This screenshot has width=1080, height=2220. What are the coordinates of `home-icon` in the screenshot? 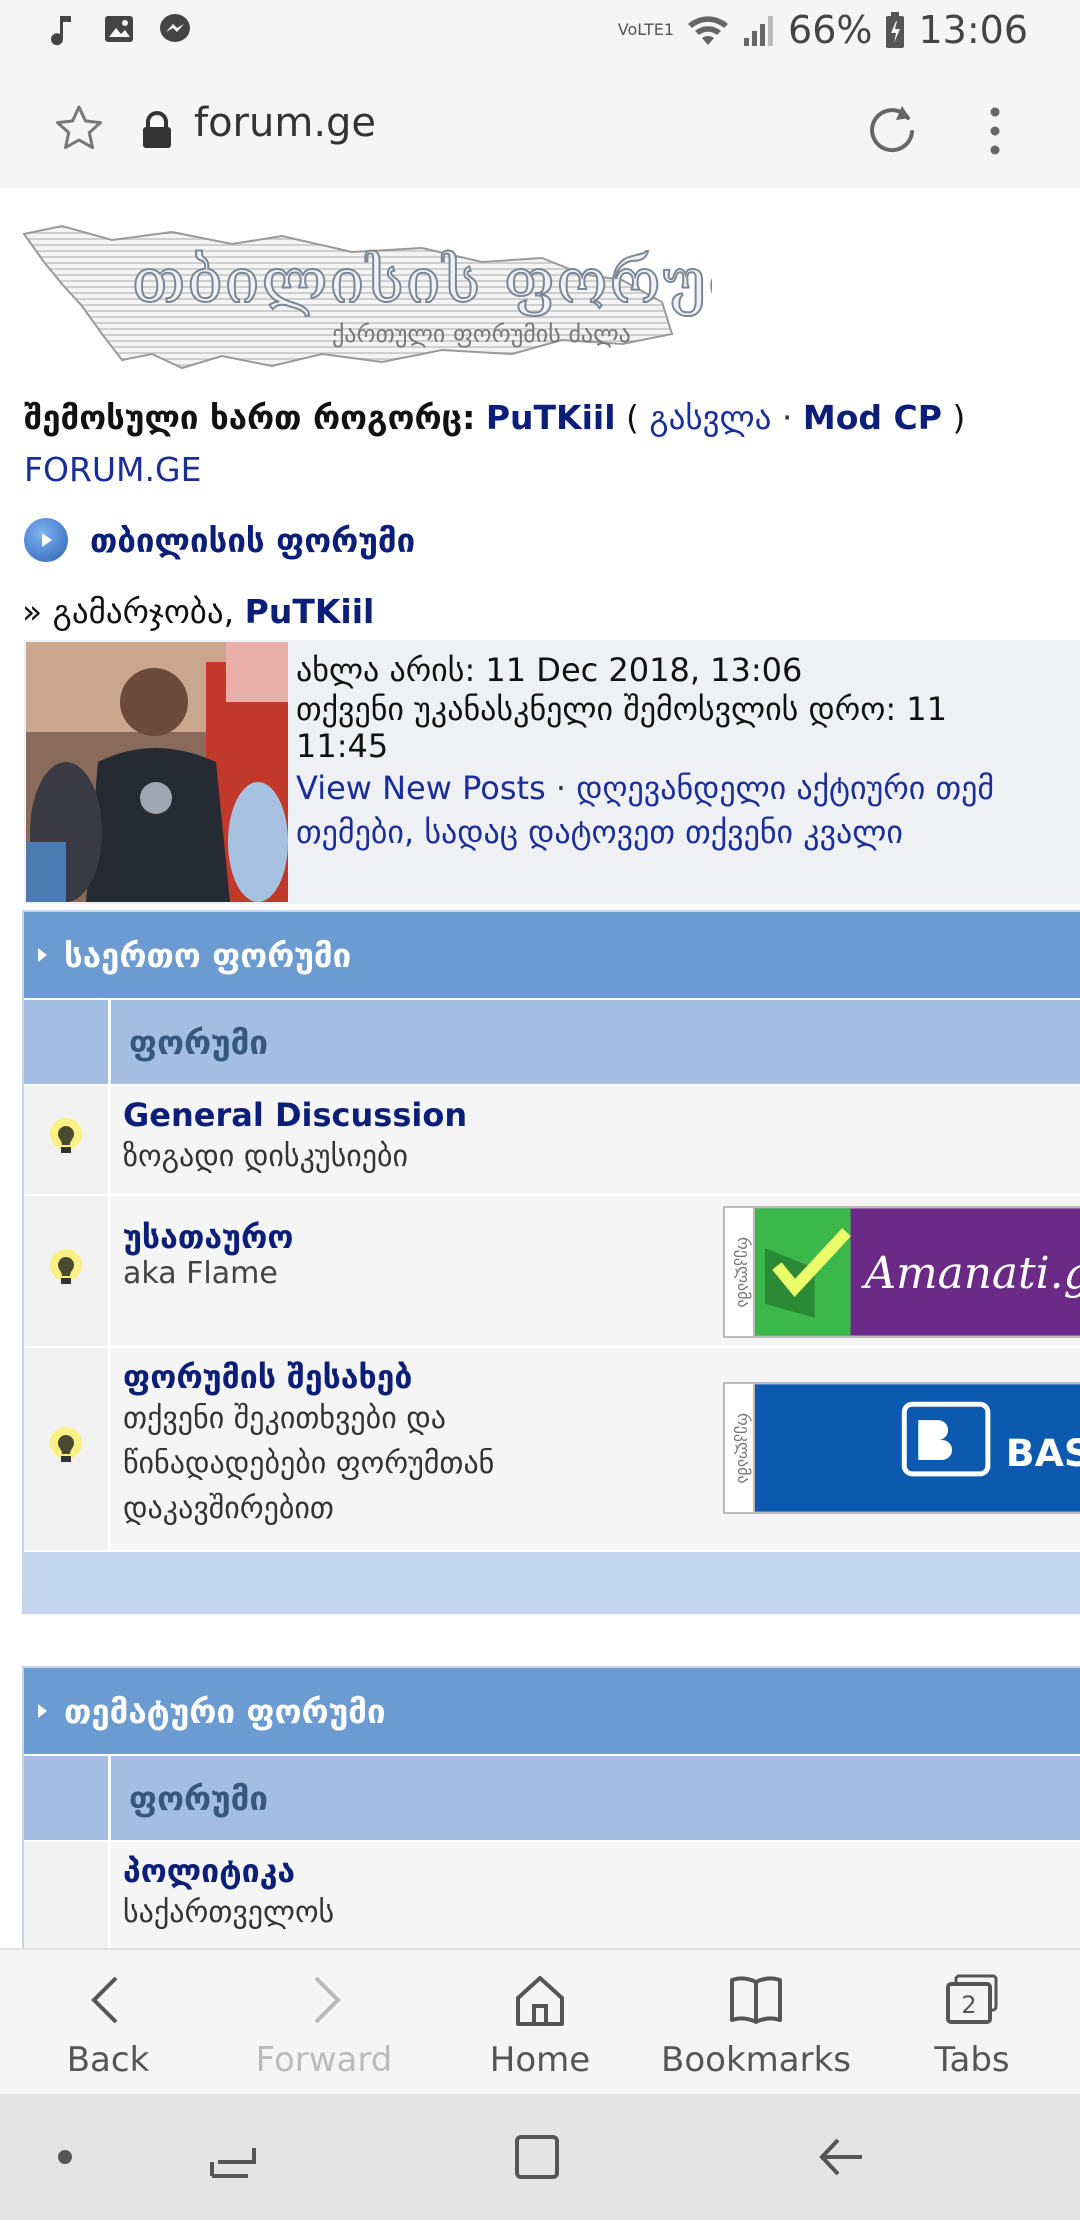 It's located at (540, 2001).